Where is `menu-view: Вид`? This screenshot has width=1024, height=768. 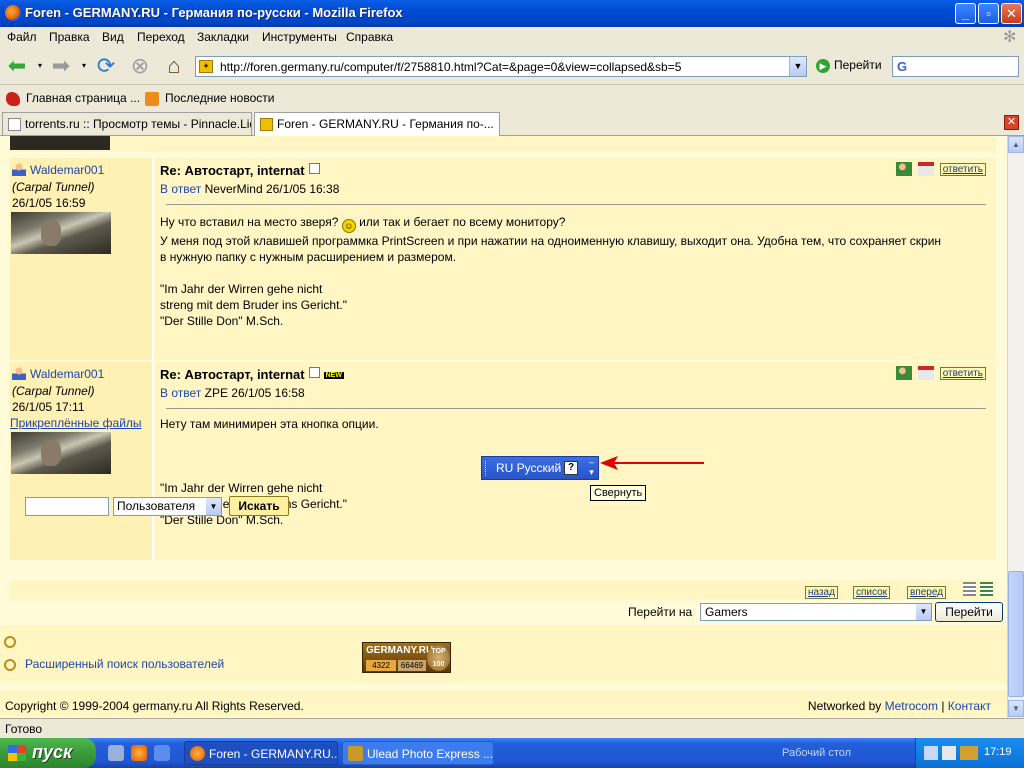 menu-view: Вид is located at coordinates (113, 37).